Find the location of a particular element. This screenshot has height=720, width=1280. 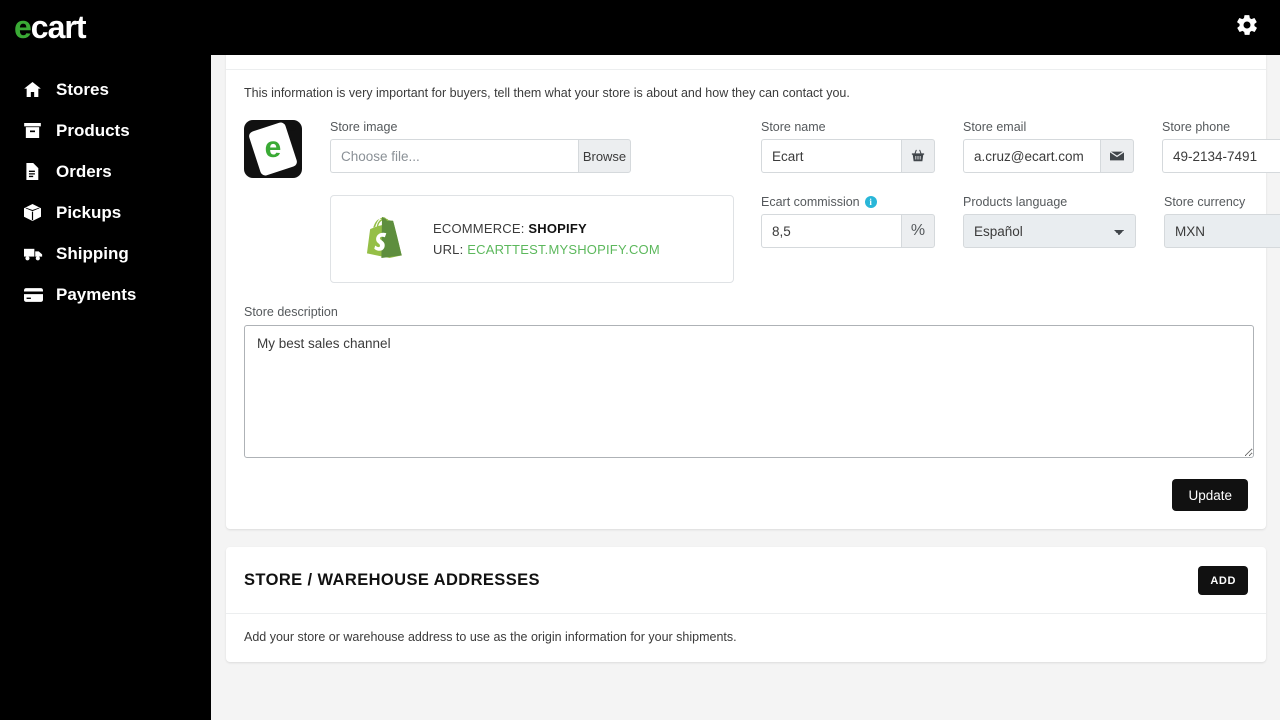

sidebar-item-orders: Orders is located at coordinates (105, 171).